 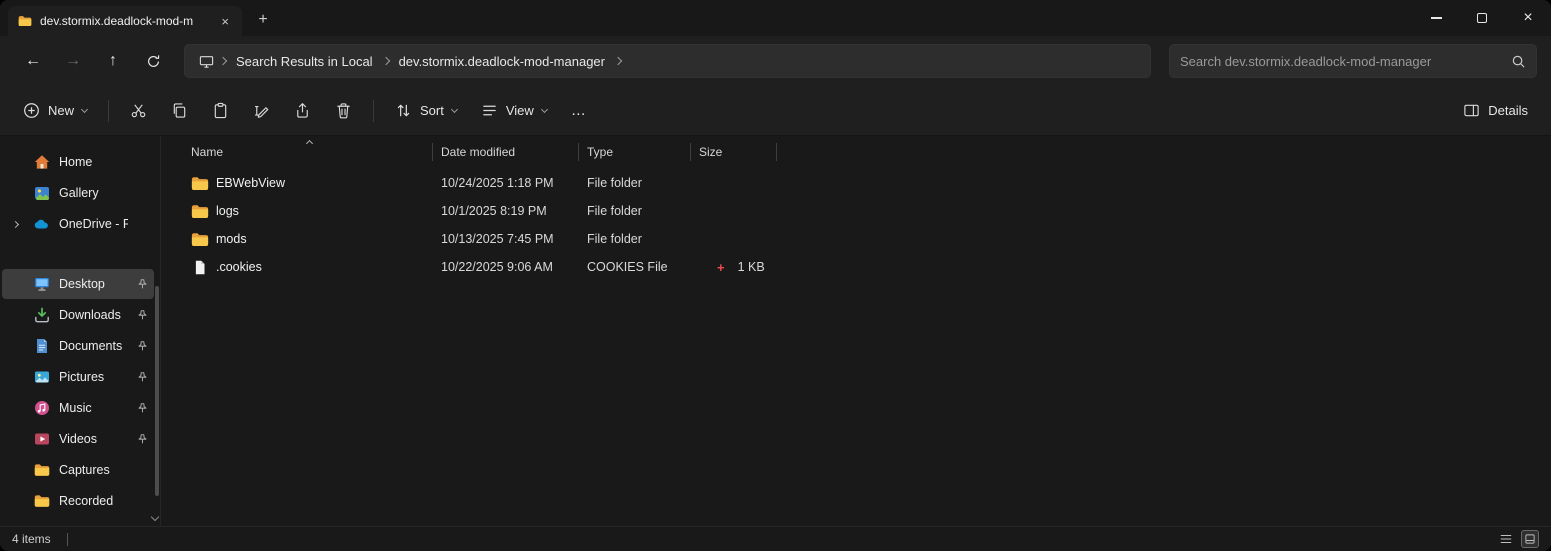 I want to click on file-row: EBWebView 10/24/2025 1:18 PM File folder, so click(x=856, y=183).